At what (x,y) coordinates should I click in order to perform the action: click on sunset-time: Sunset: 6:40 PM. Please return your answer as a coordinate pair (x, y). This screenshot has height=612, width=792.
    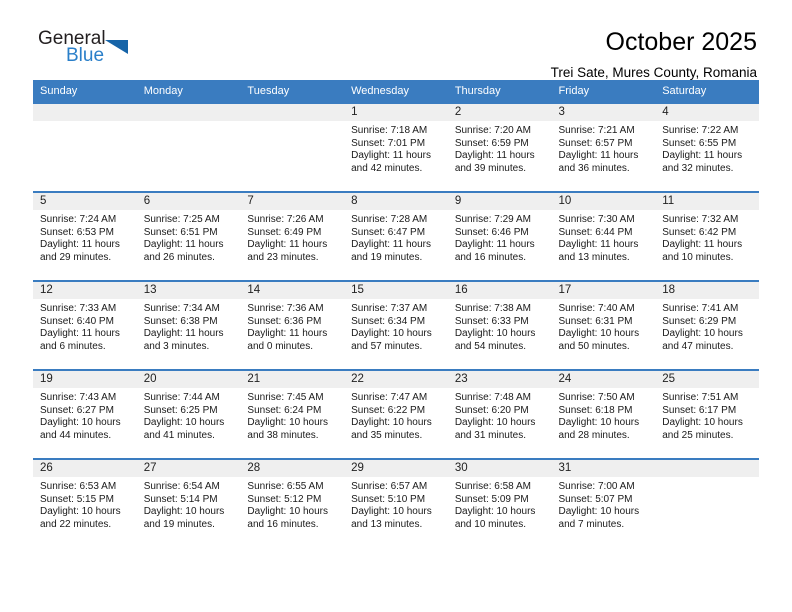
    Looking at the image, I should click on (77, 321).